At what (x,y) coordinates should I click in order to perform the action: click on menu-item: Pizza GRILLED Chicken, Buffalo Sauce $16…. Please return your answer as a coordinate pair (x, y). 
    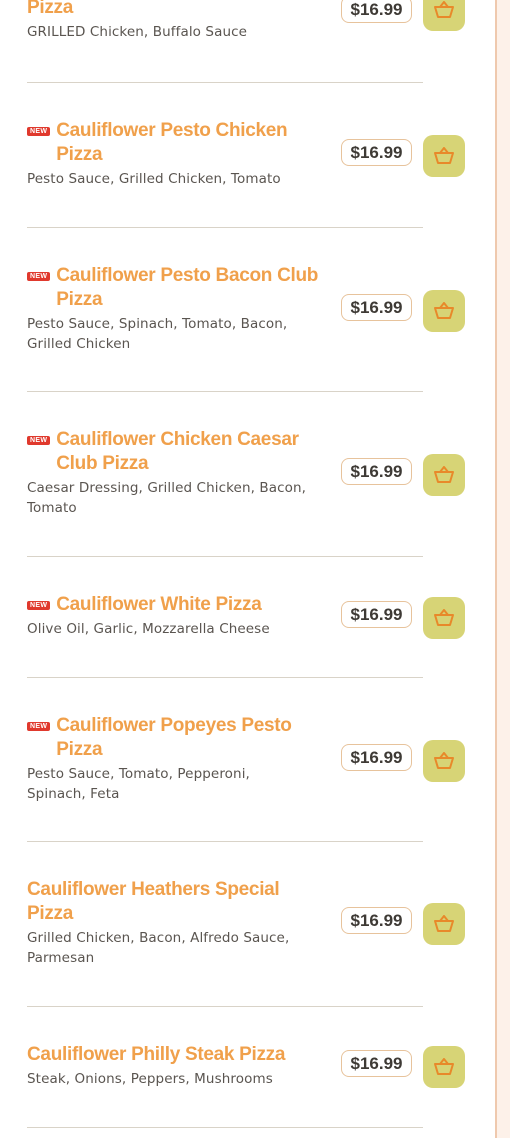
    Looking at the image, I should click on (262, 21).